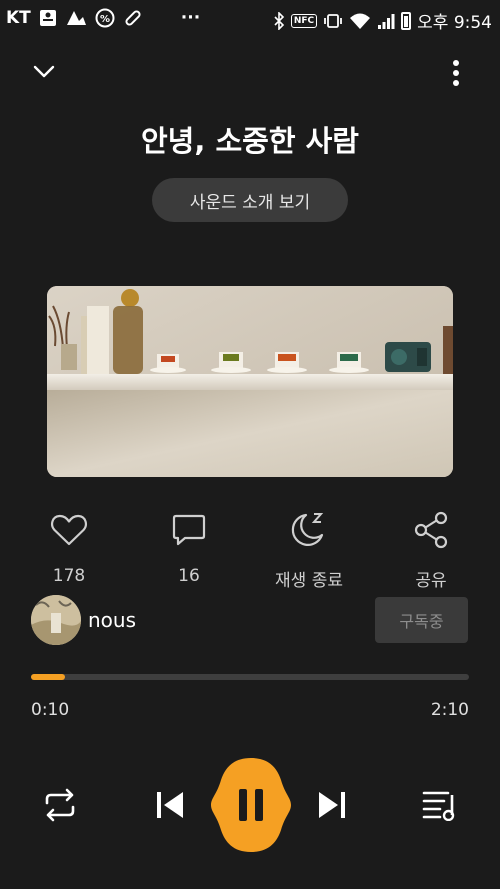  I want to click on notification-icon, so click(48, 18).